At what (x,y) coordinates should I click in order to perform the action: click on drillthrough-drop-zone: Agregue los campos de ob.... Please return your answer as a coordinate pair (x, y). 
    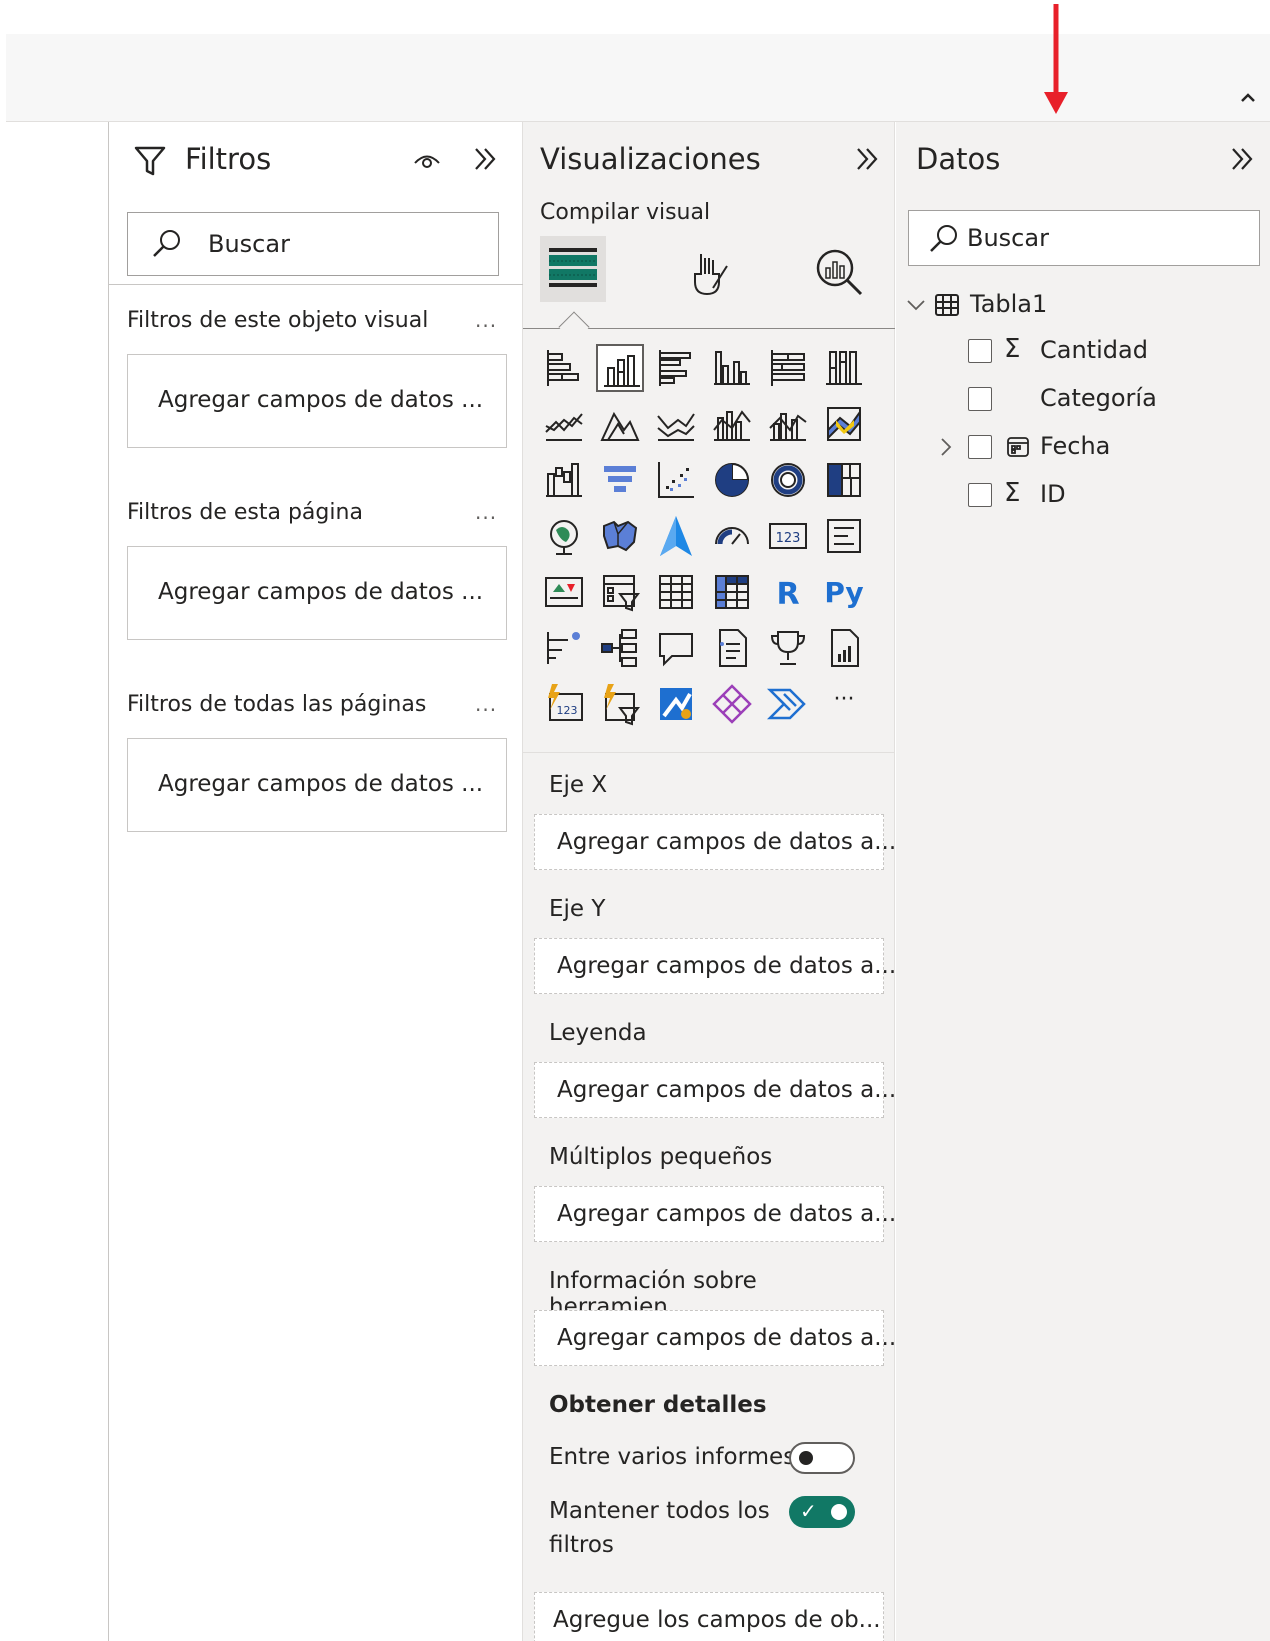
    Looking at the image, I should click on (709, 1616).